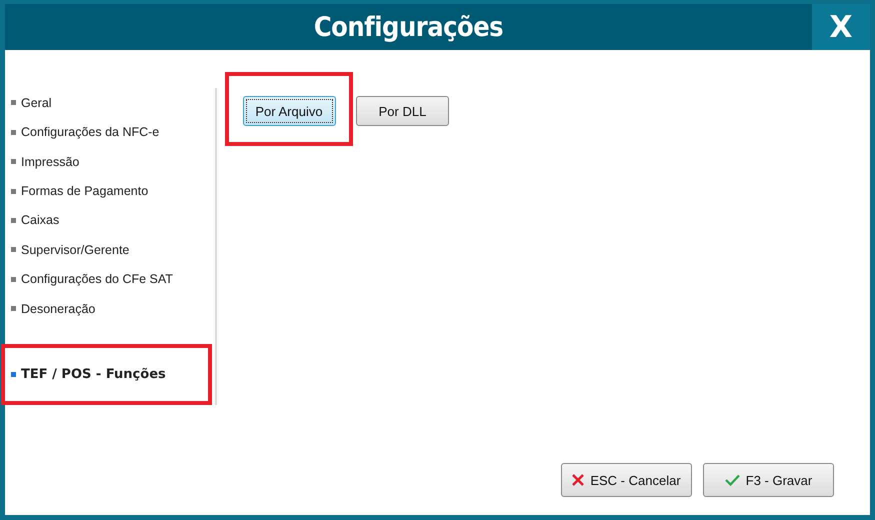 The width and height of the screenshot is (875, 520). Describe the element at coordinates (768, 480) in the screenshot. I see `save-button: F3 - Gravar` at that location.